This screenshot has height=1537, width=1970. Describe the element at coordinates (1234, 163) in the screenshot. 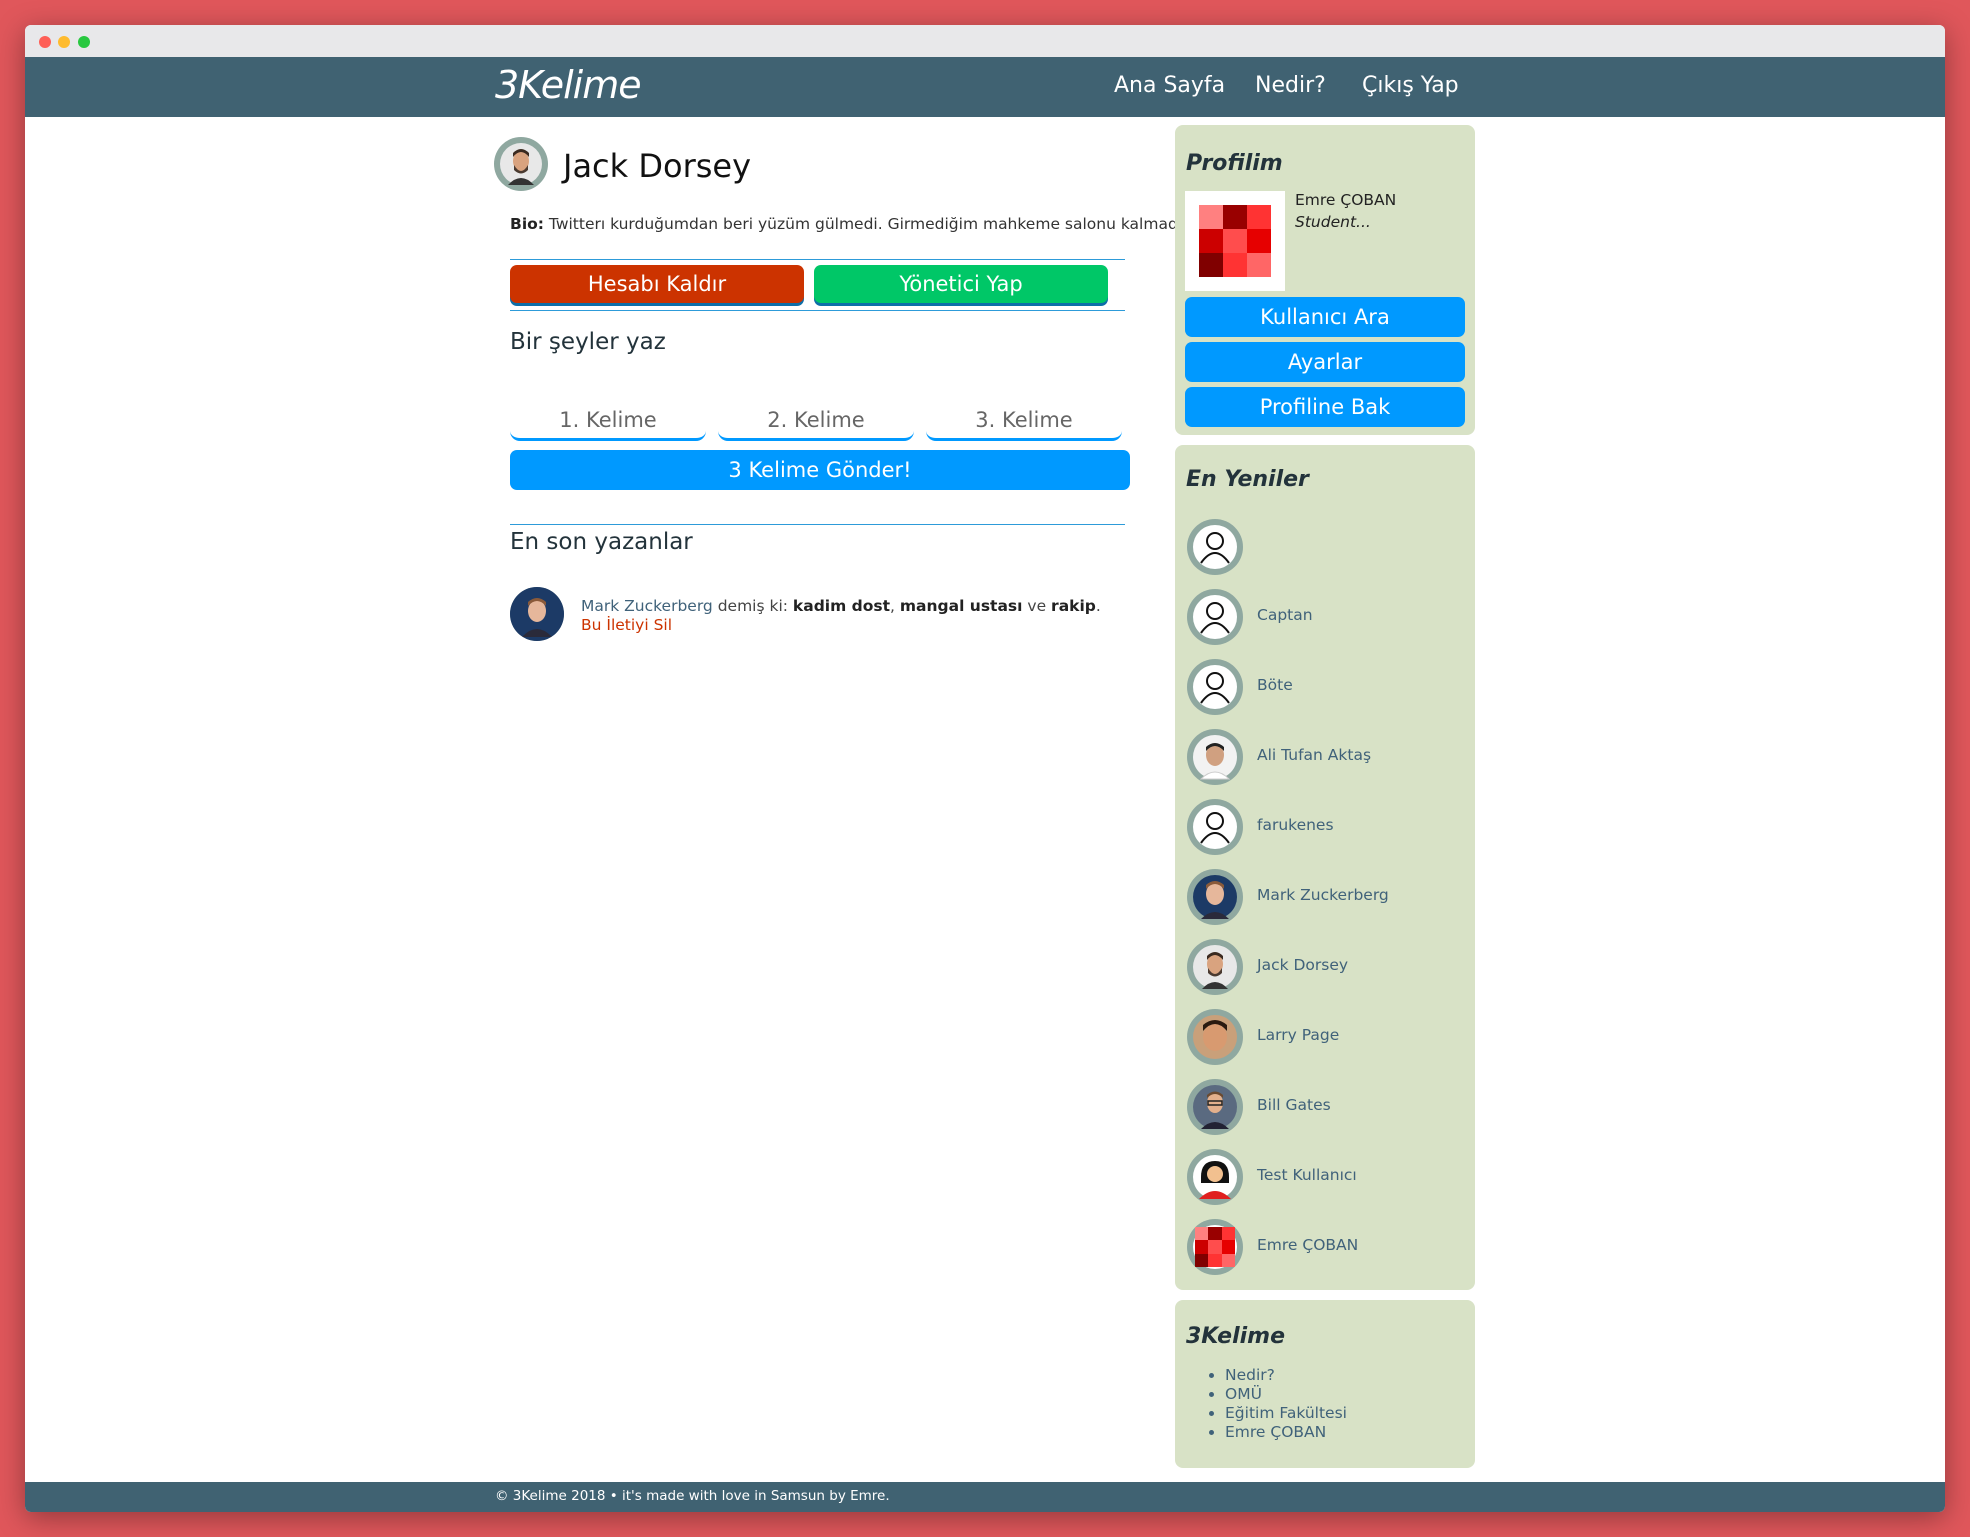

I see `my-profile-title: Profilim` at that location.